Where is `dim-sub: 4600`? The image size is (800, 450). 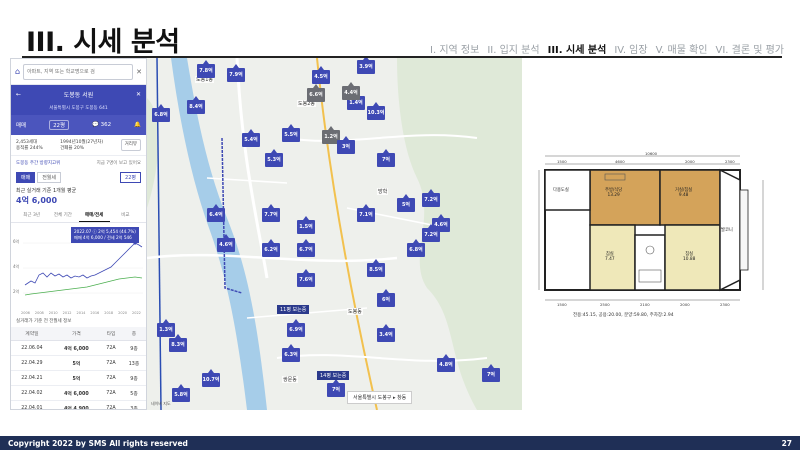
dim-sub: 4600 is located at coordinates (620, 161).